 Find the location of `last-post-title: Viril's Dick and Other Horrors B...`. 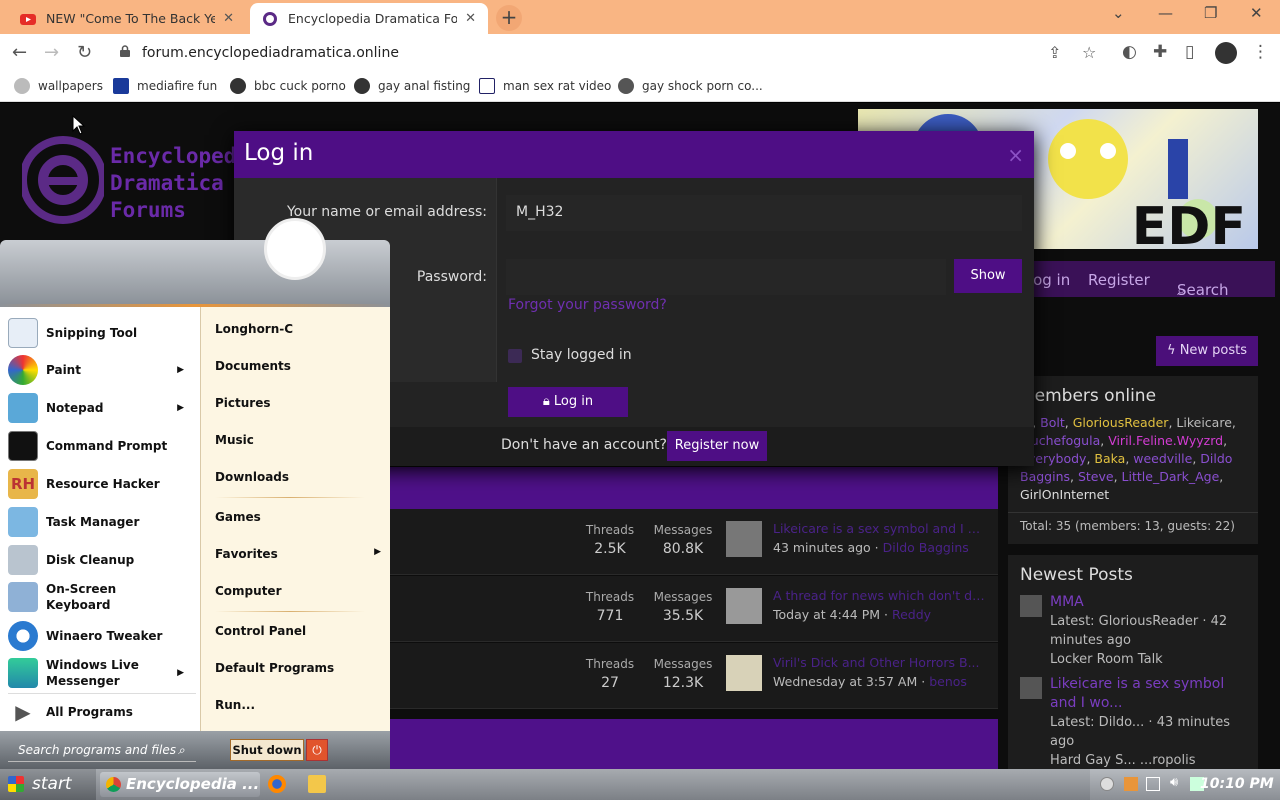

last-post-title: Viril's Dick and Other Horrors B... is located at coordinates (880, 662).